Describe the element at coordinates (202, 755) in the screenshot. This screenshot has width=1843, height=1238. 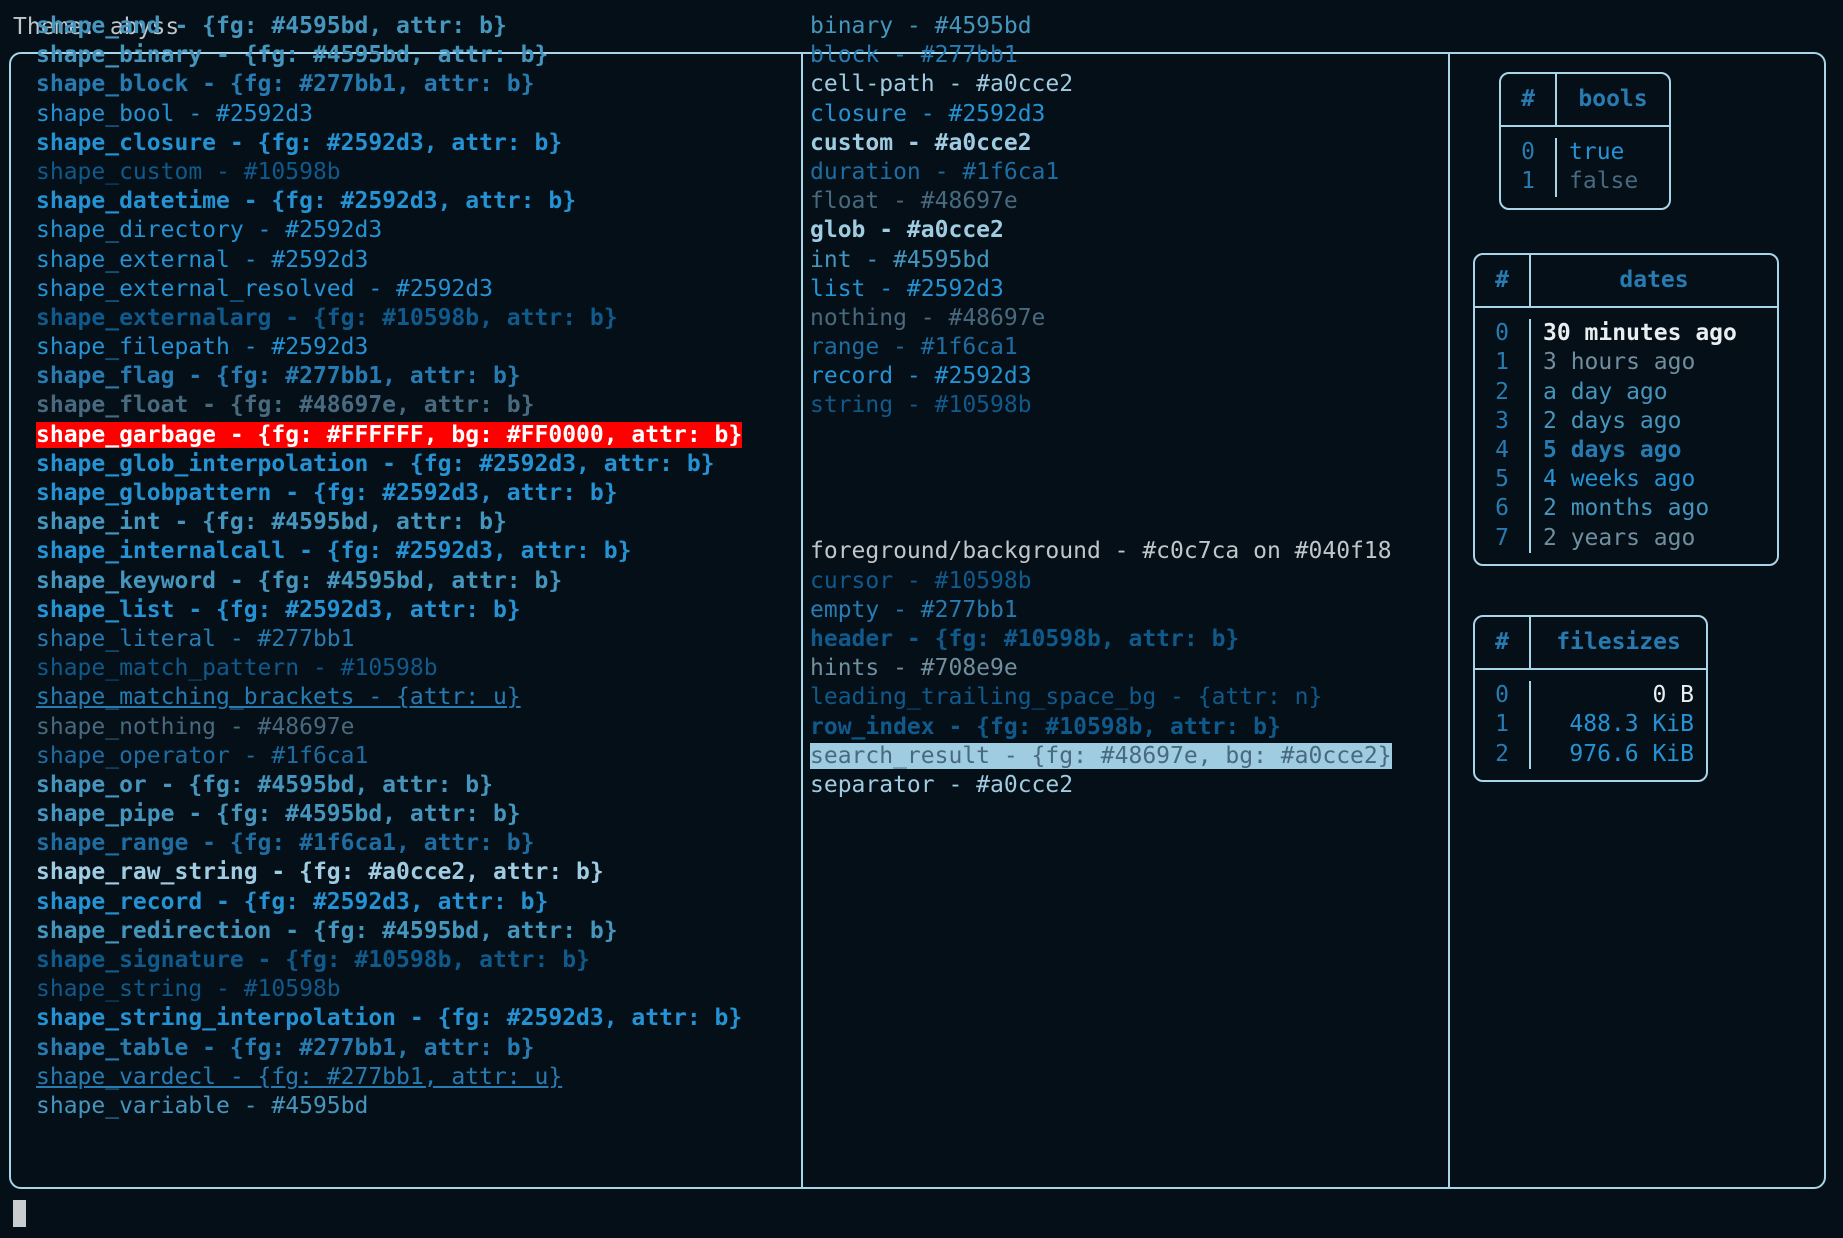
I see `shape-entry-text: shape_operator - #1f6ca1` at that location.